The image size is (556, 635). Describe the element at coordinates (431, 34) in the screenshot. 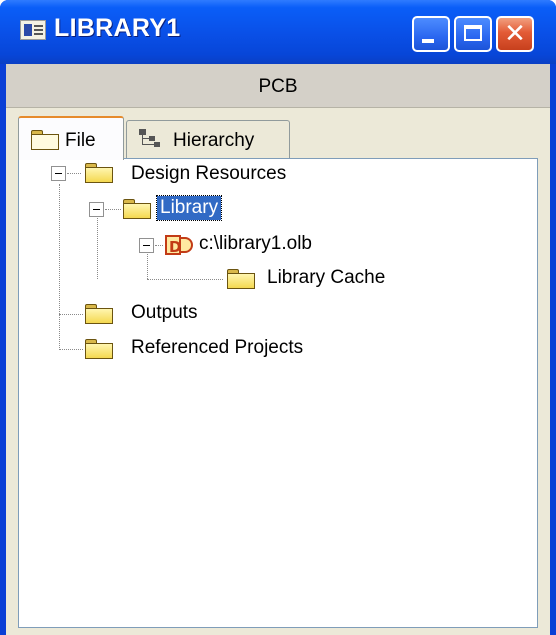

I see `minimize-button` at that location.